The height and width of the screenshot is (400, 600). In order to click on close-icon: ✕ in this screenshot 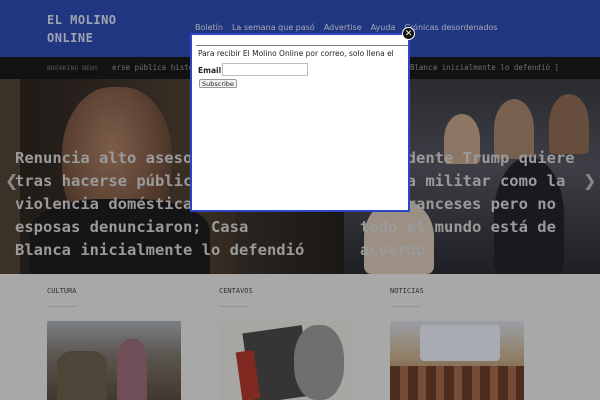, I will do `click(408, 33)`.